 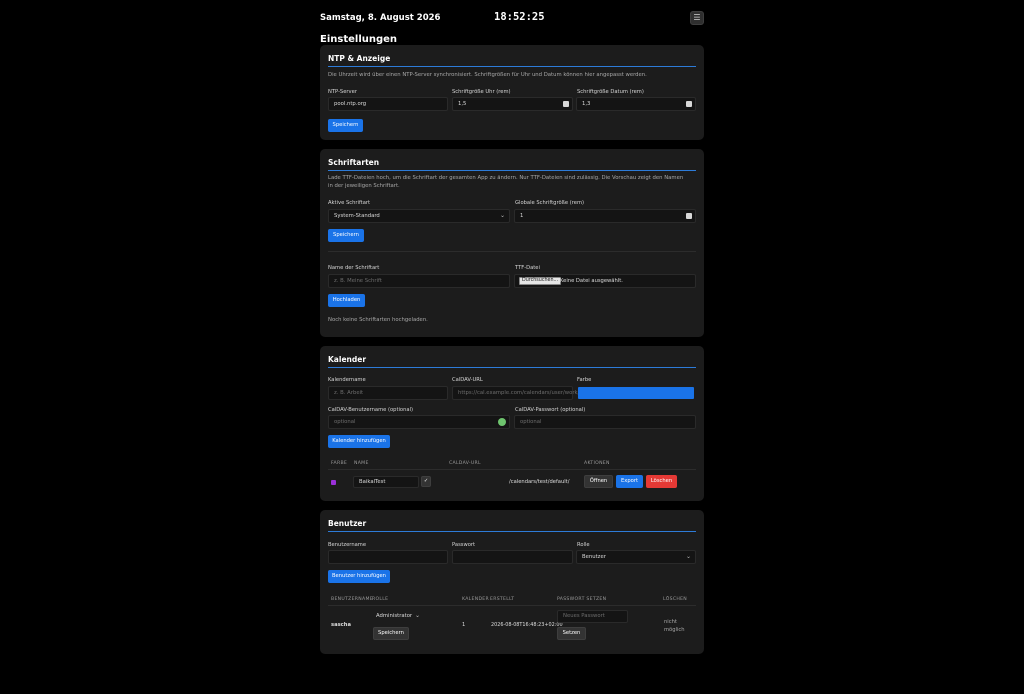 I want to click on col-calendars: KALENDER, so click(x=476, y=599).